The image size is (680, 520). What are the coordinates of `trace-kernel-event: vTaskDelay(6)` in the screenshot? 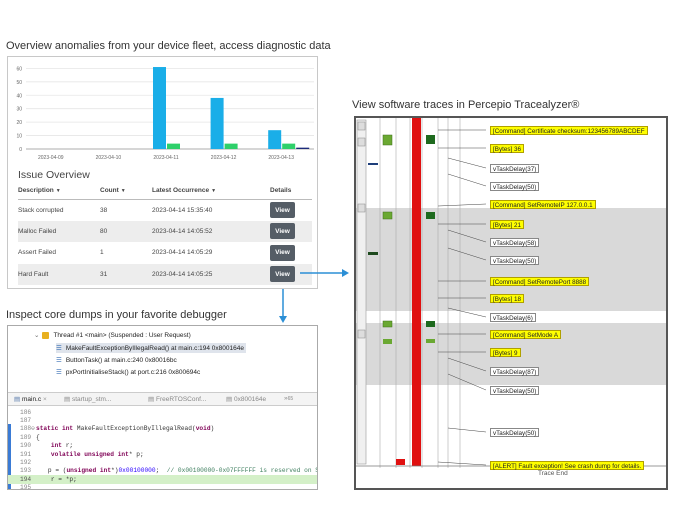 It's located at (513, 317).